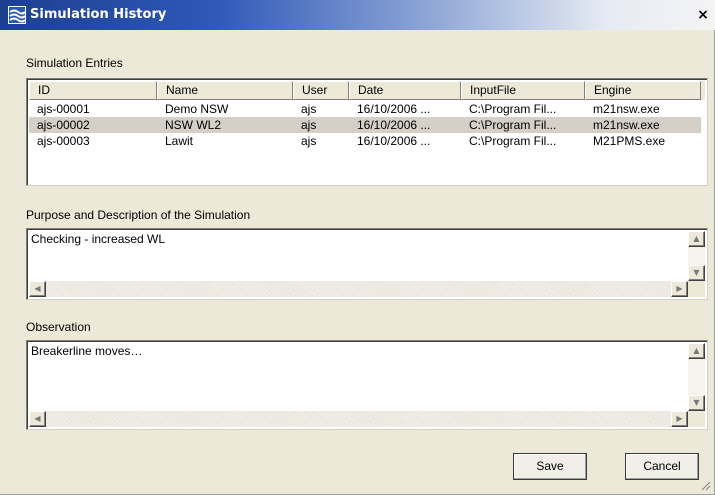 This screenshot has height=495, width=715. What do you see at coordinates (357, 15) in the screenshot?
I see `title-bar: Simulation History ×` at bounding box center [357, 15].